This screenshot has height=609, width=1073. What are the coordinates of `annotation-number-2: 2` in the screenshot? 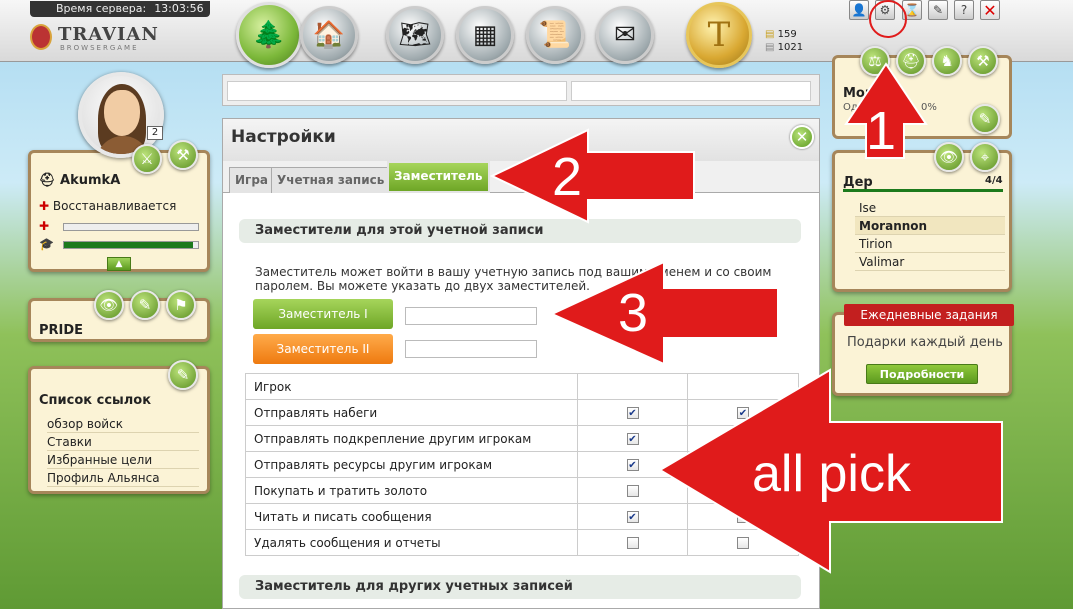 It's located at (567, 177).